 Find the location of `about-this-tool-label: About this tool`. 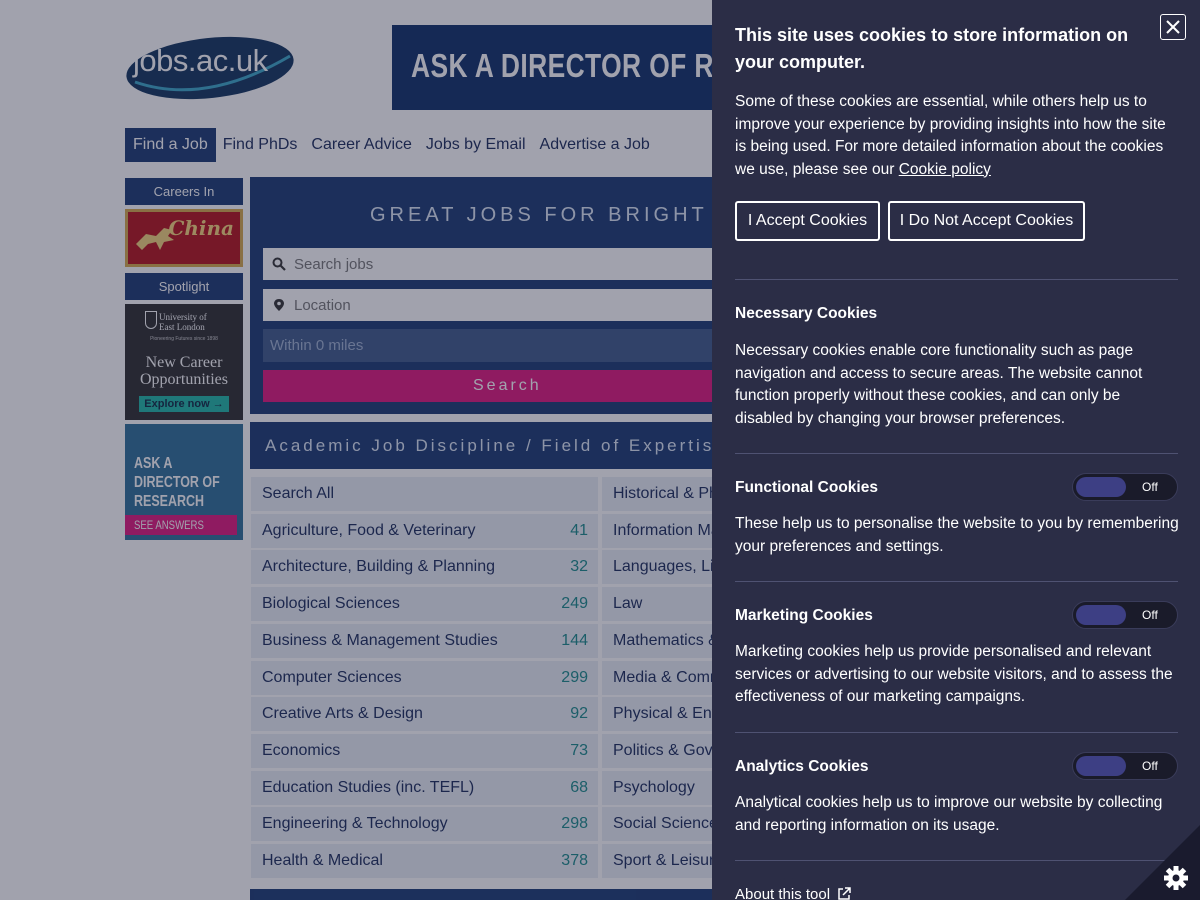

about-this-tool-label: About this tool is located at coordinates (783, 893).